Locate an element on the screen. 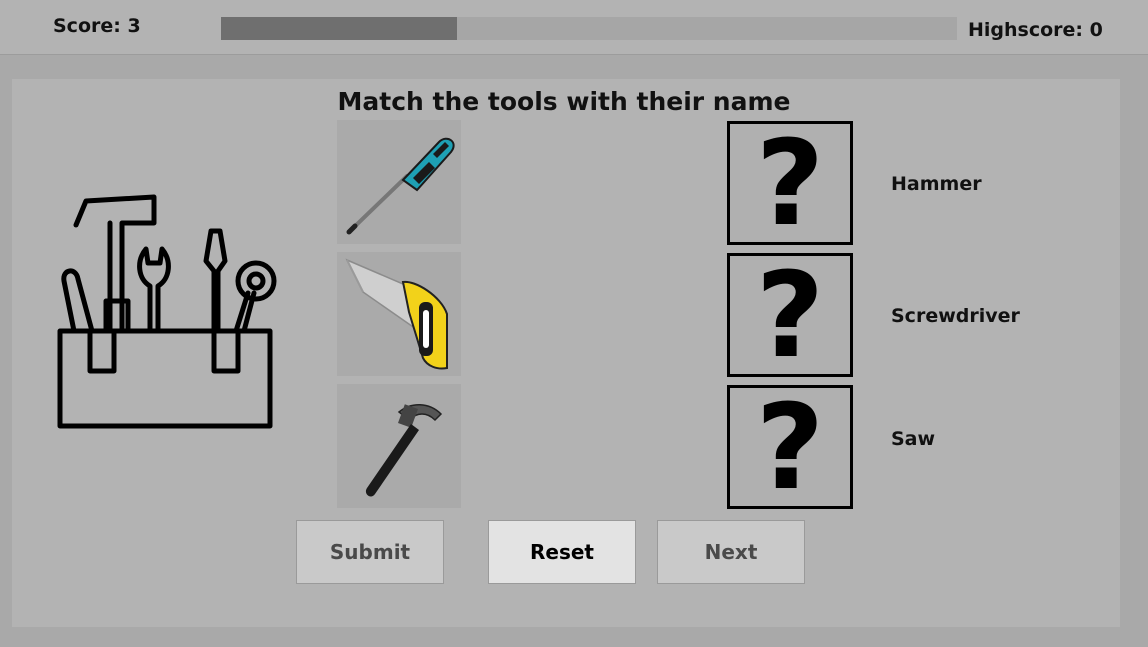 Image resolution: width=1148 pixels, height=647 pixels. game-title: Match the tools with their name is located at coordinates (564, 101).